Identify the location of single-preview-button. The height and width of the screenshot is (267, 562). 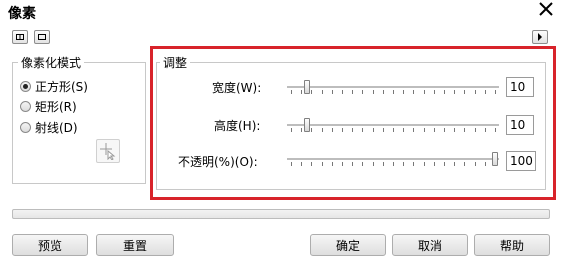
(42, 37).